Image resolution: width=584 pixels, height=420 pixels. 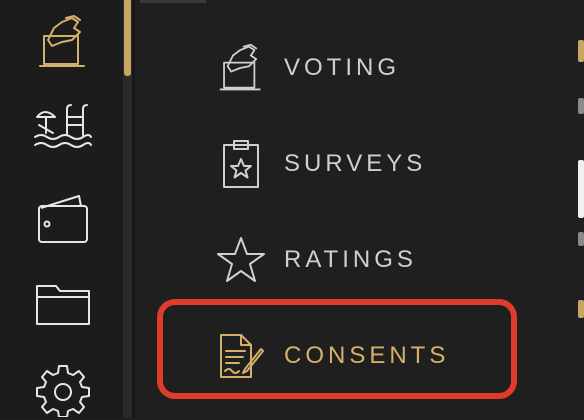 I want to click on rail-voting-button, so click(x=63, y=42).